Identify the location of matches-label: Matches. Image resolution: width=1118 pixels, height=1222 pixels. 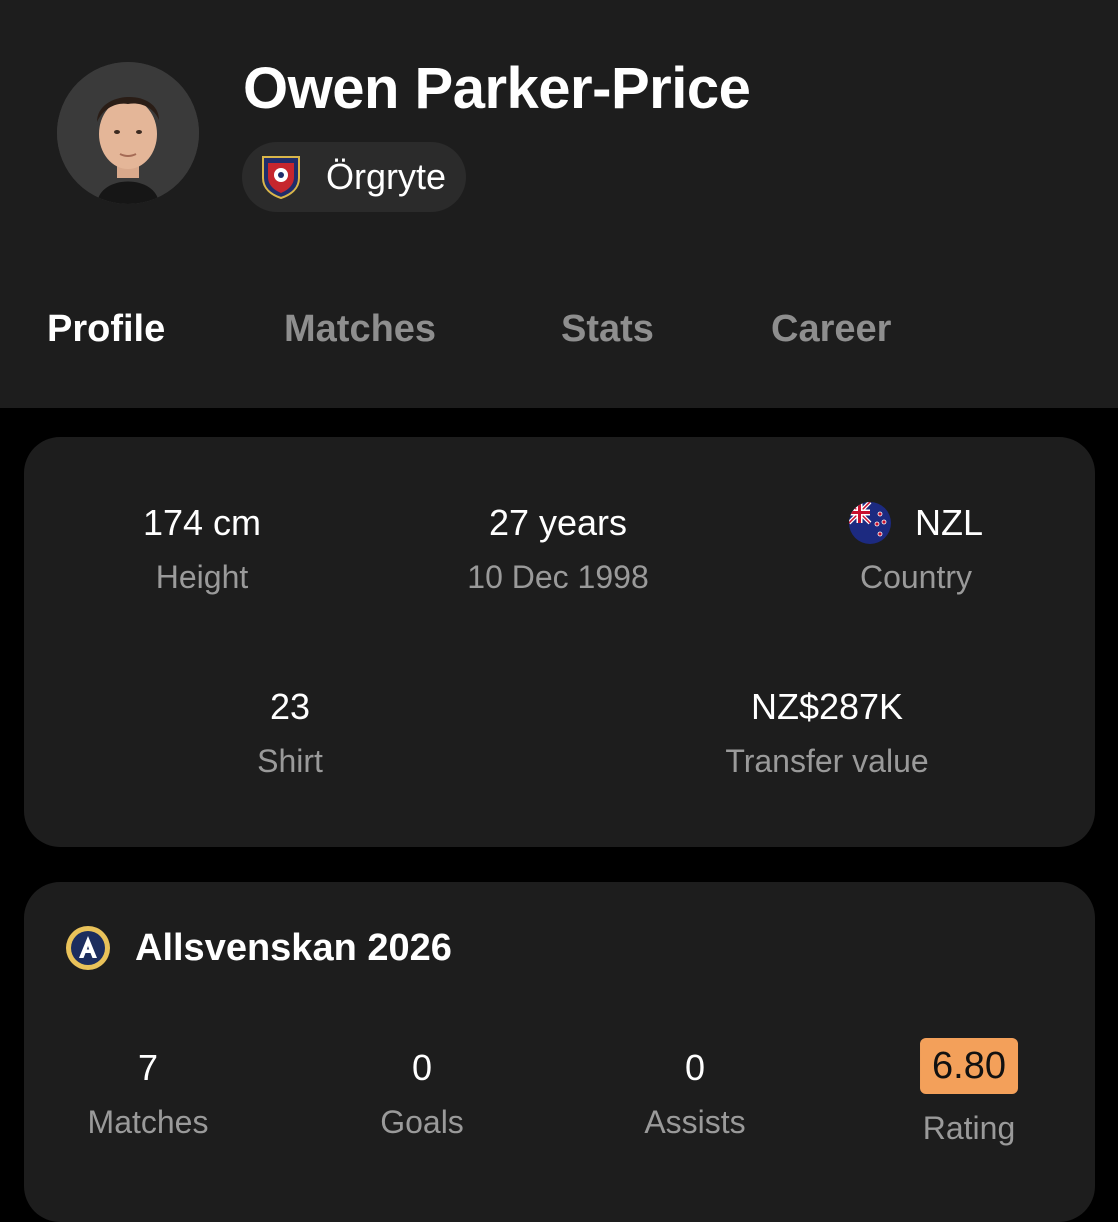
(148, 1122).